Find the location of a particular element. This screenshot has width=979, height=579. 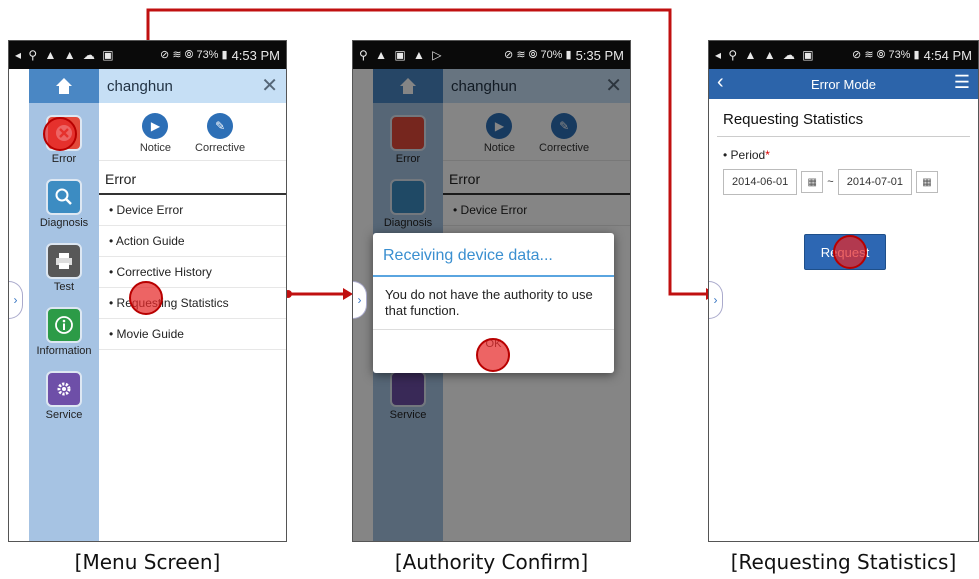

period-label-text: • Period is located at coordinates (744, 155).